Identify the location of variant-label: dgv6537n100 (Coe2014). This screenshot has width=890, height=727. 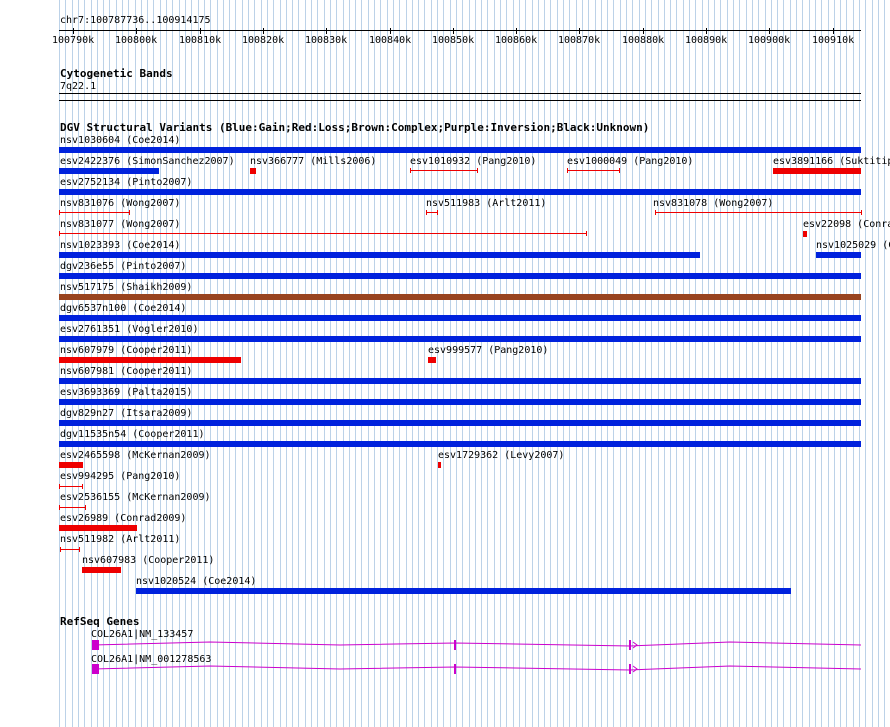
(123, 308).